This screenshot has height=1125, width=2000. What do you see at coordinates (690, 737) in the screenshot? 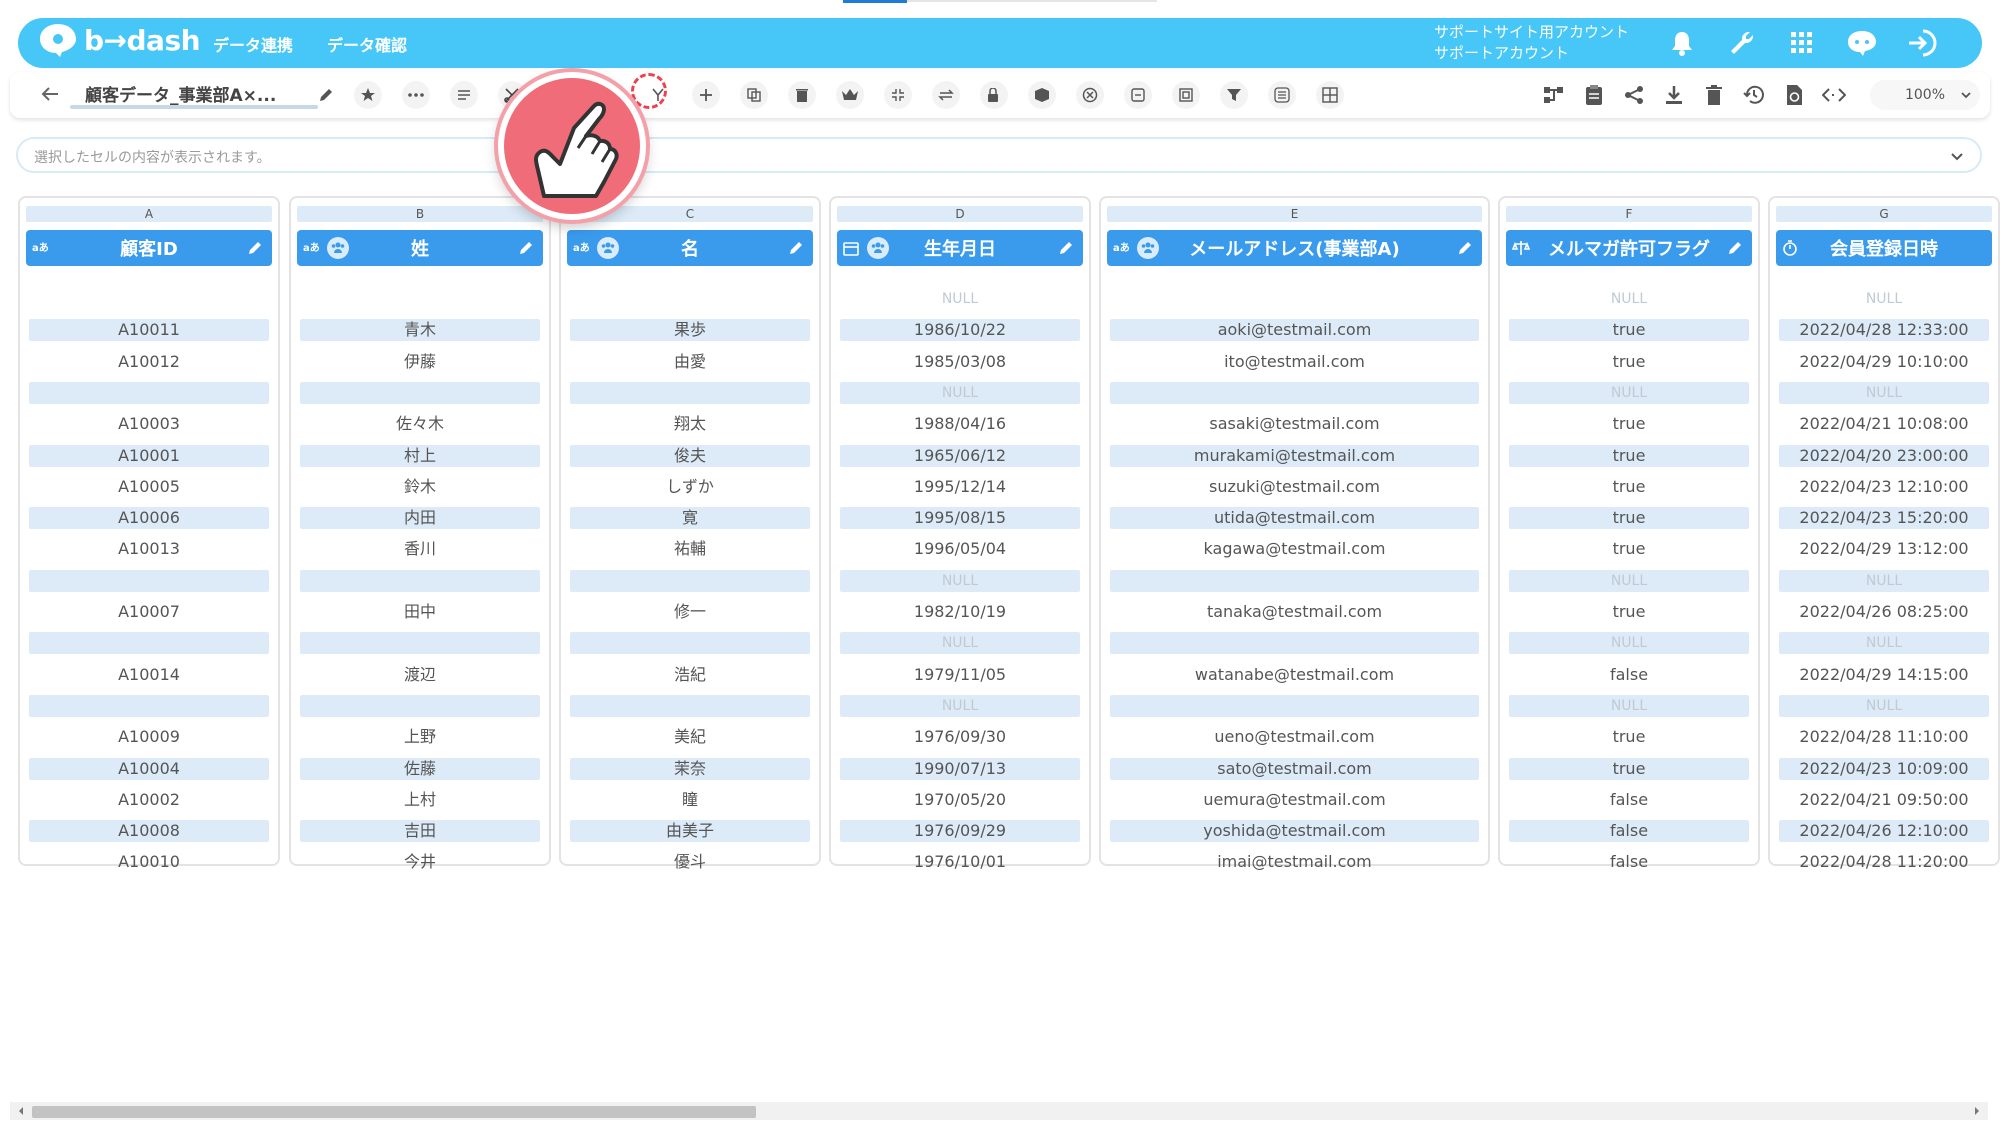
I see `table-cell: 美紀` at bounding box center [690, 737].